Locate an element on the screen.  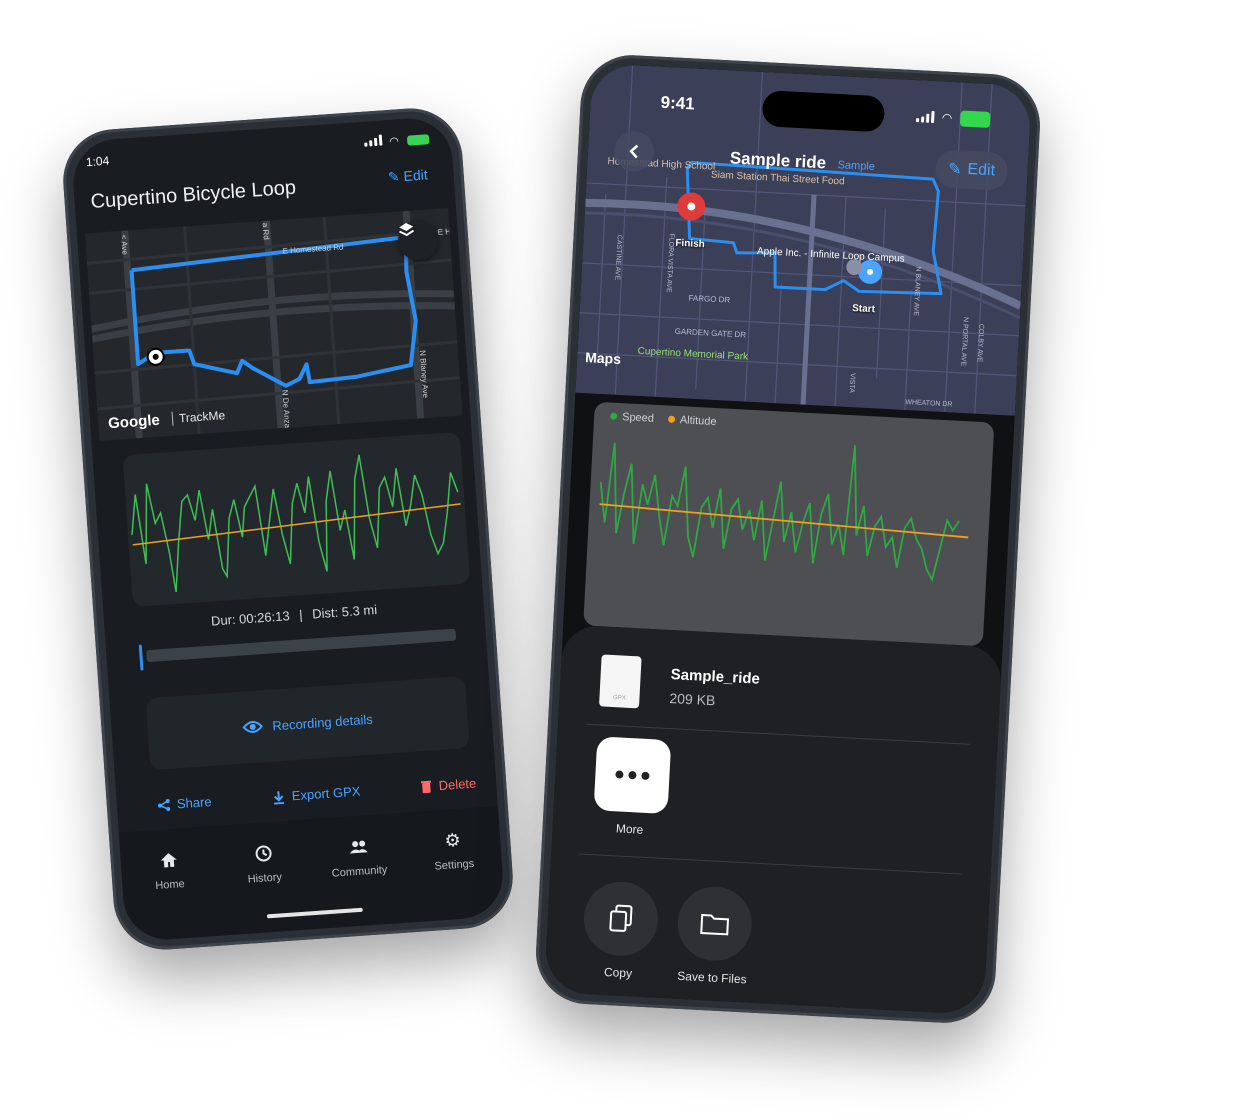
page-title: Cupertino Bicycle Loop is located at coordinates (193, 194).